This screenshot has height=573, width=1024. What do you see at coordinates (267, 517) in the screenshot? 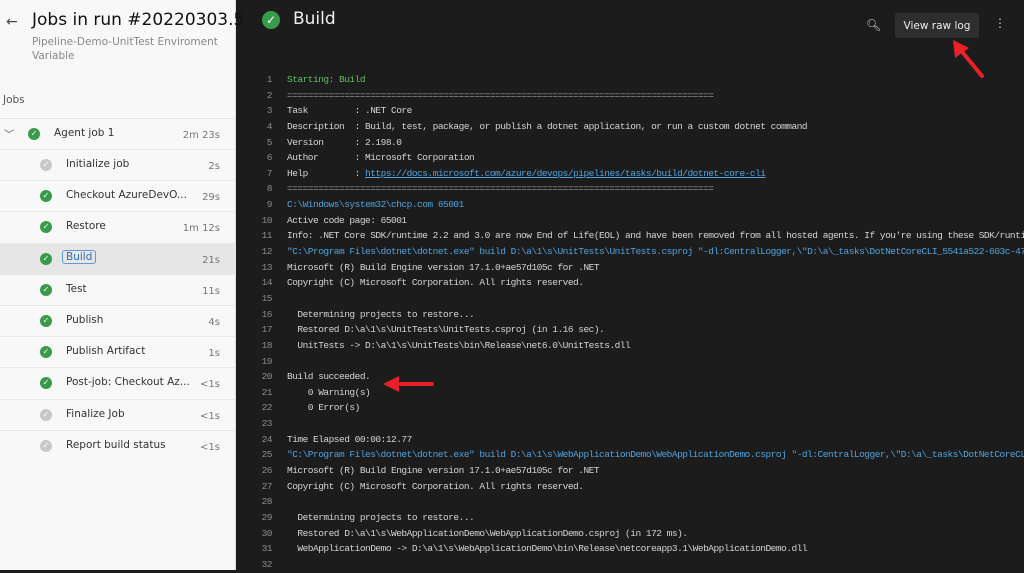
I see `line-number: 29` at bounding box center [267, 517].